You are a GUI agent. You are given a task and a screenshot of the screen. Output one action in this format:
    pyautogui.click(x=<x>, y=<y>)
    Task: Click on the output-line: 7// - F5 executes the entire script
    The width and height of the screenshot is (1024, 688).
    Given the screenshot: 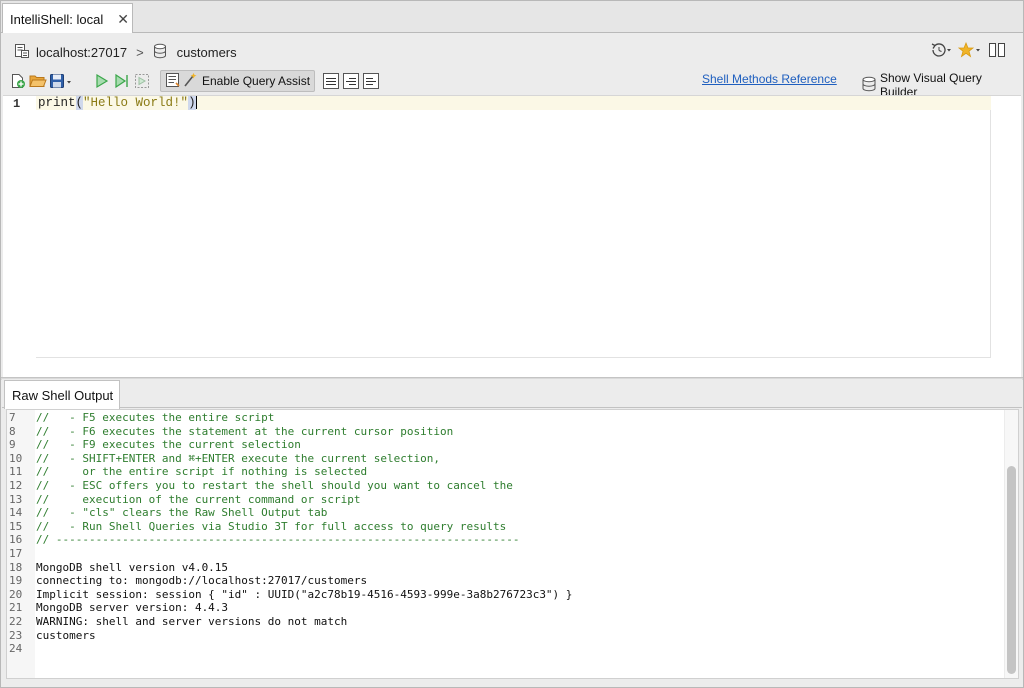 What is the action you would take?
    pyautogui.click(x=289, y=418)
    